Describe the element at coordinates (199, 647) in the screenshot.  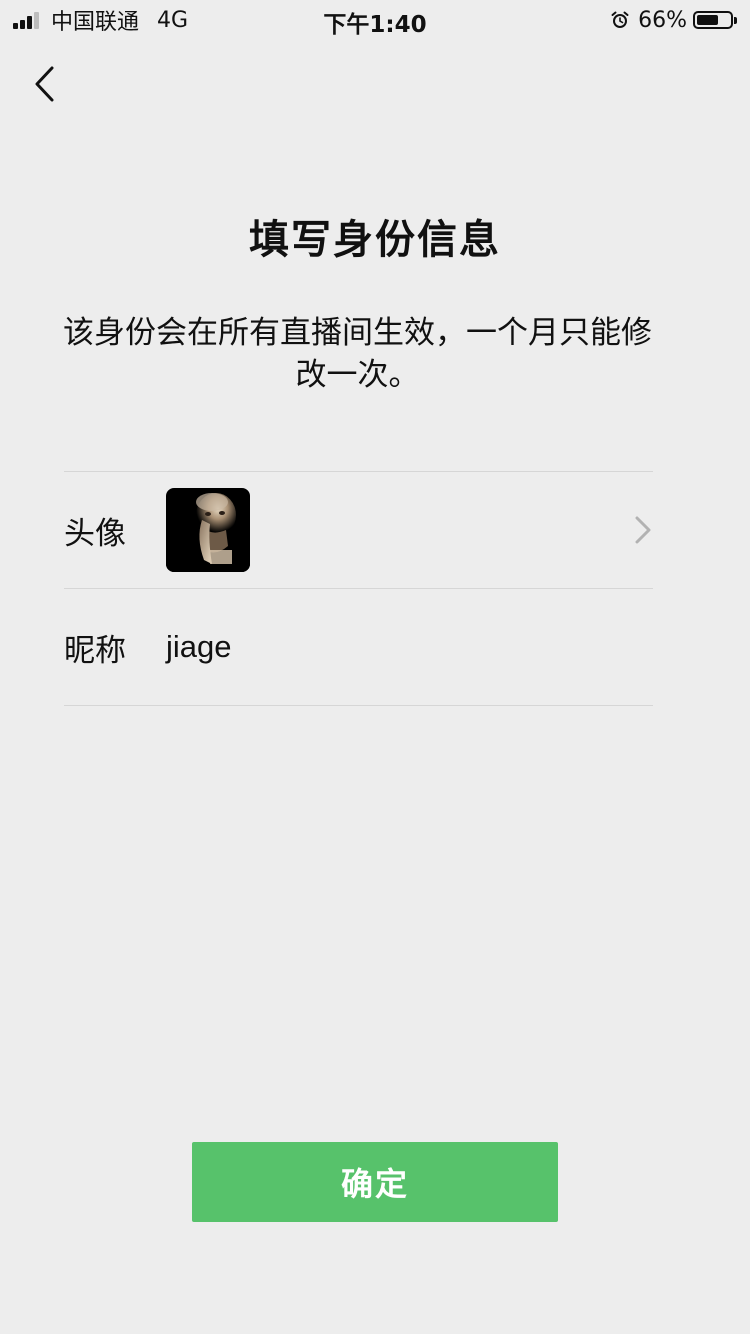
I see `nickname-value: jiage` at that location.